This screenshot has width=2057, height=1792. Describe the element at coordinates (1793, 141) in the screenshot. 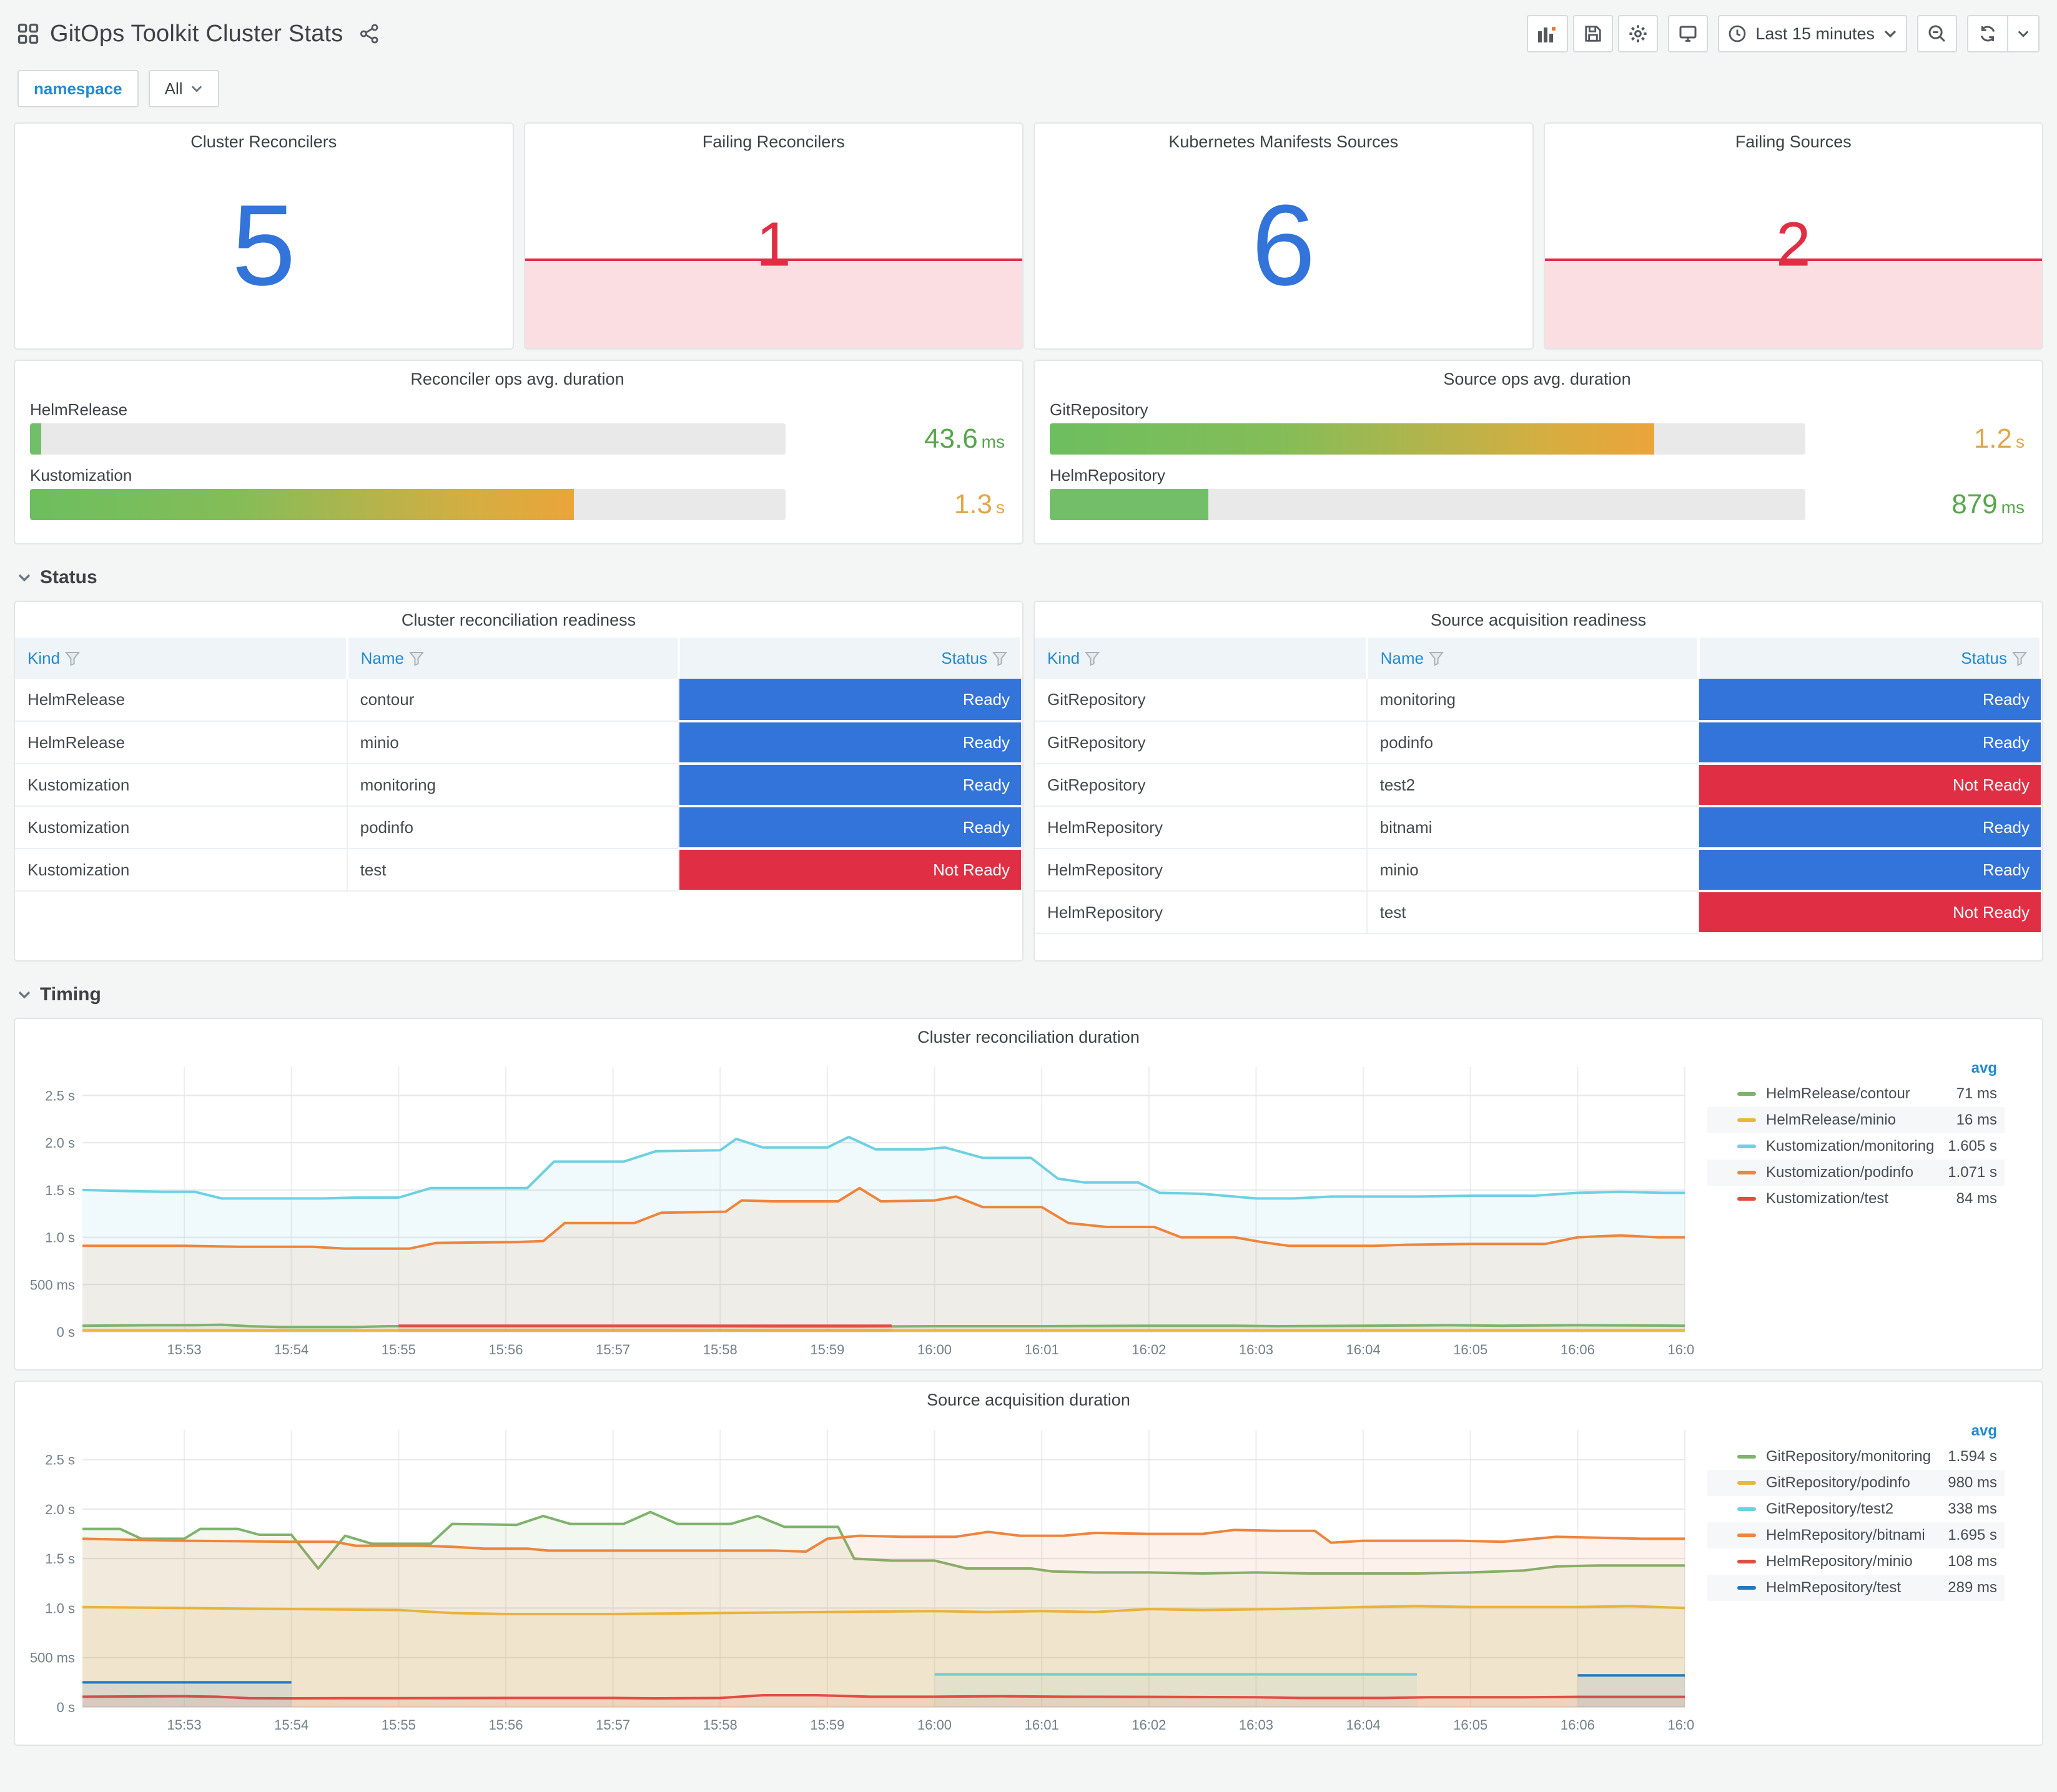

I see `stat-panel-title: Failing Sources` at that location.